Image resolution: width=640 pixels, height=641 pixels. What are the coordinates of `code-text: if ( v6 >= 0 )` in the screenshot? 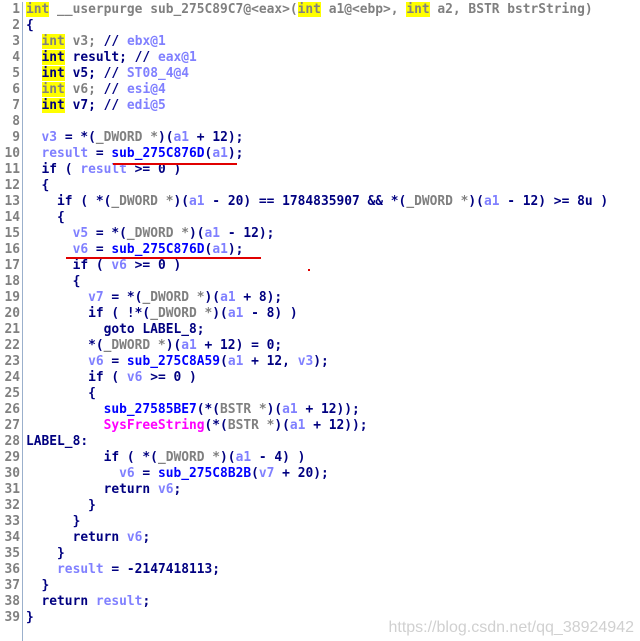 It's located at (111, 378).